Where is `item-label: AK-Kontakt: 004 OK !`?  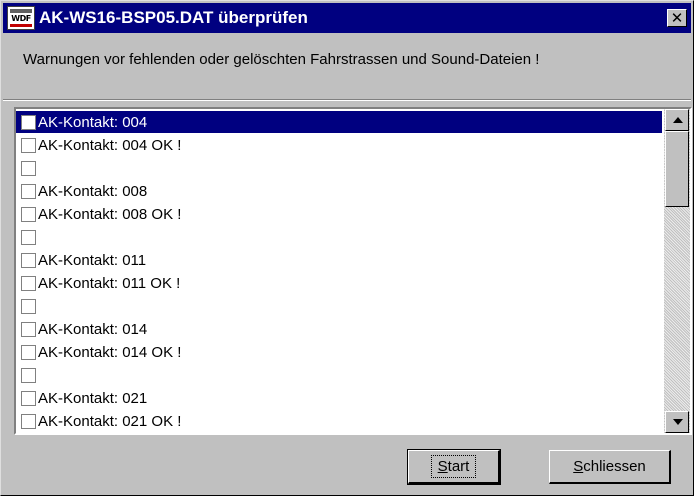 item-label: AK-Kontakt: 004 OK ! is located at coordinates (110, 145).